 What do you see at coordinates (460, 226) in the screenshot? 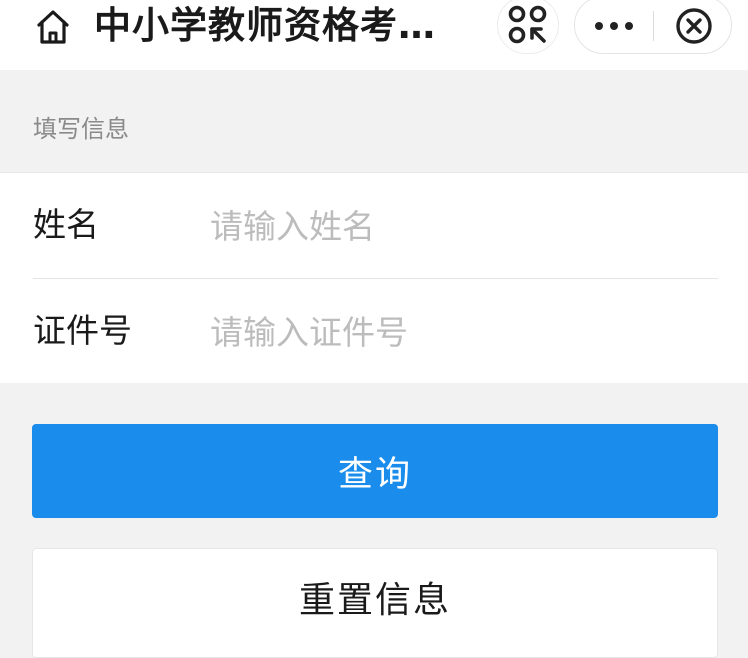
I see `name-input` at bounding box center [460, 226].